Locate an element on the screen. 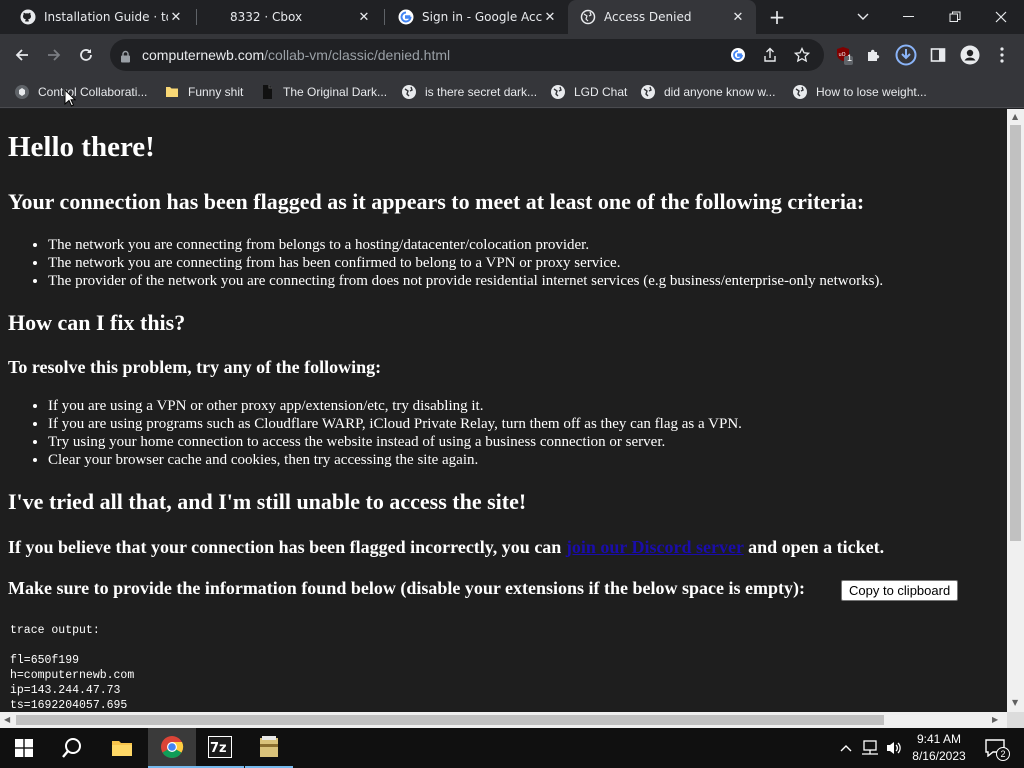 This screenshot has height=768, width=1024. tab-installation-guide: Installation Guide · tor2 ✕ is located at coordinates (101, 17).